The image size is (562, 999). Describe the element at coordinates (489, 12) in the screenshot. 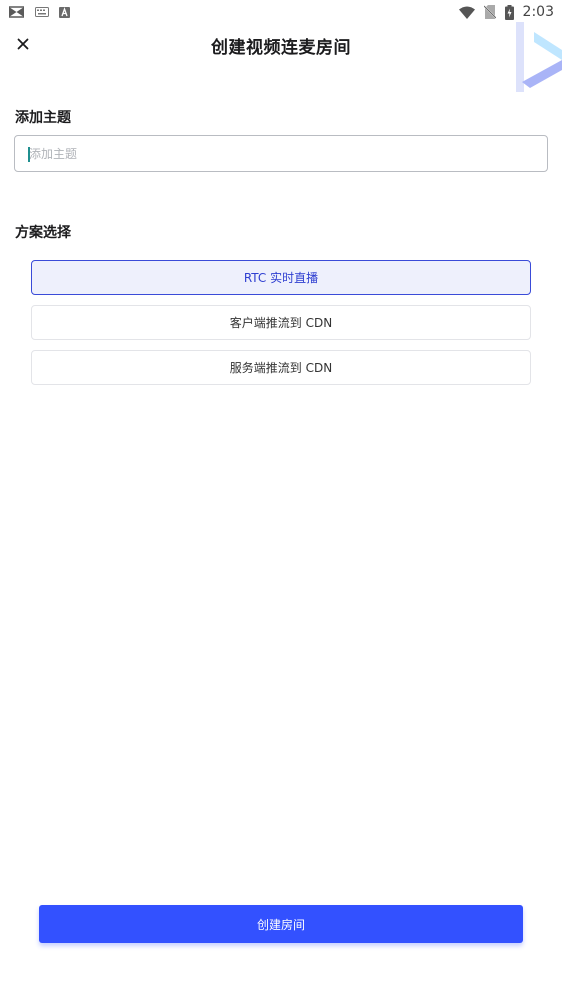

I see `no-sim-icon` at that location.